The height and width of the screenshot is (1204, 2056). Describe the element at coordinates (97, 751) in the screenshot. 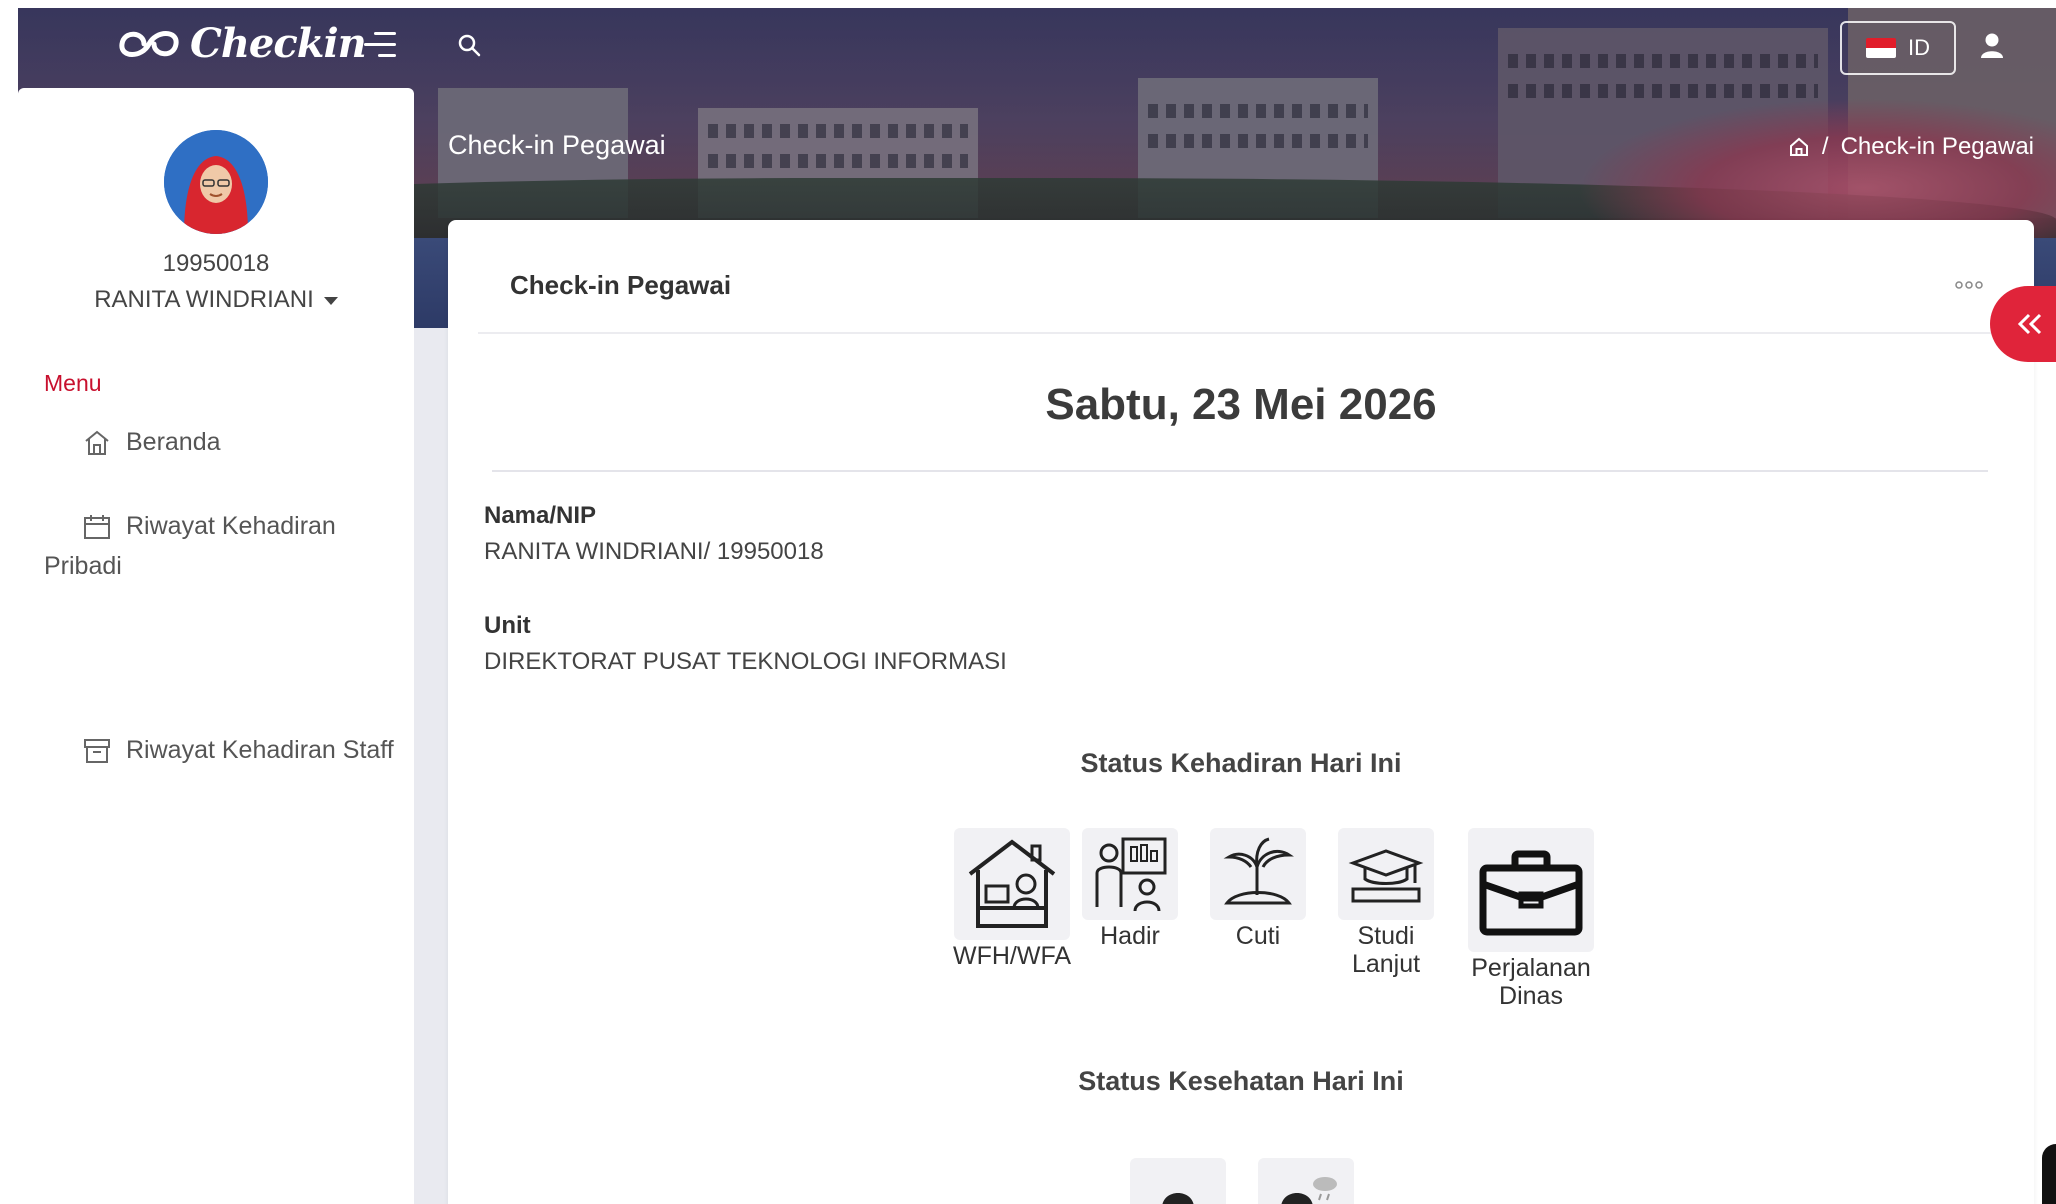

I see `archive-icon` at that location.